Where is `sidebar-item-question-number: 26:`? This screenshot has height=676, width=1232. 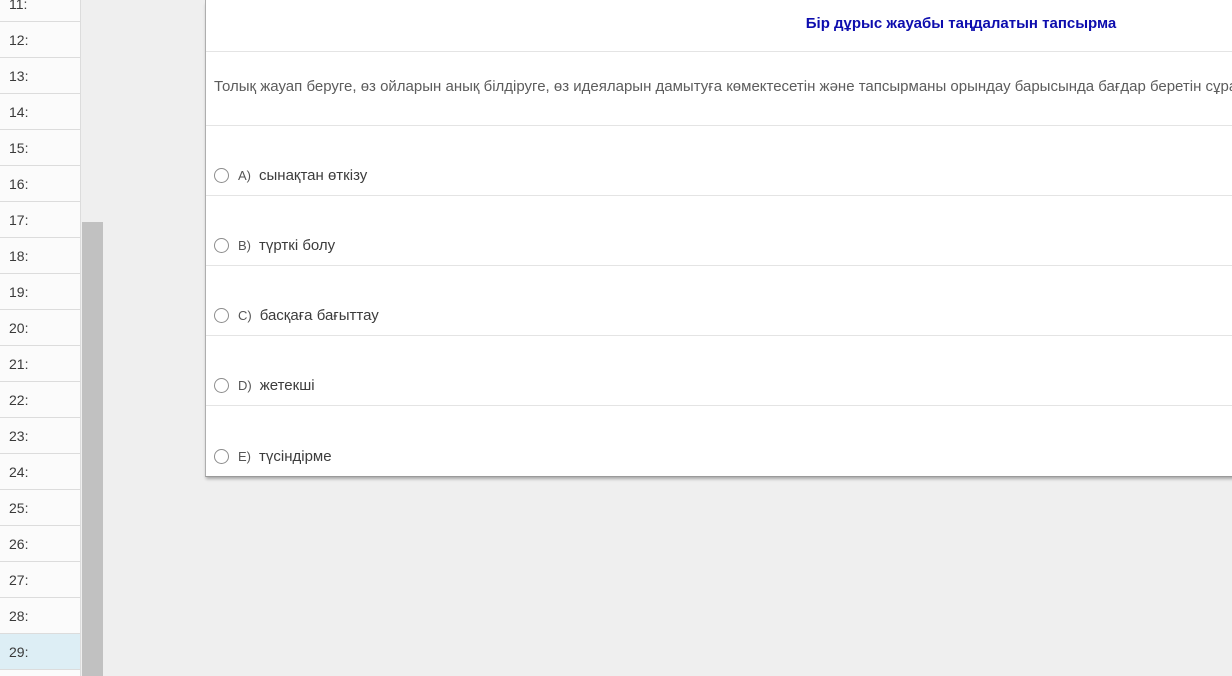 sidebar-item-question-number: 26: is located at coordinates (40, 544).